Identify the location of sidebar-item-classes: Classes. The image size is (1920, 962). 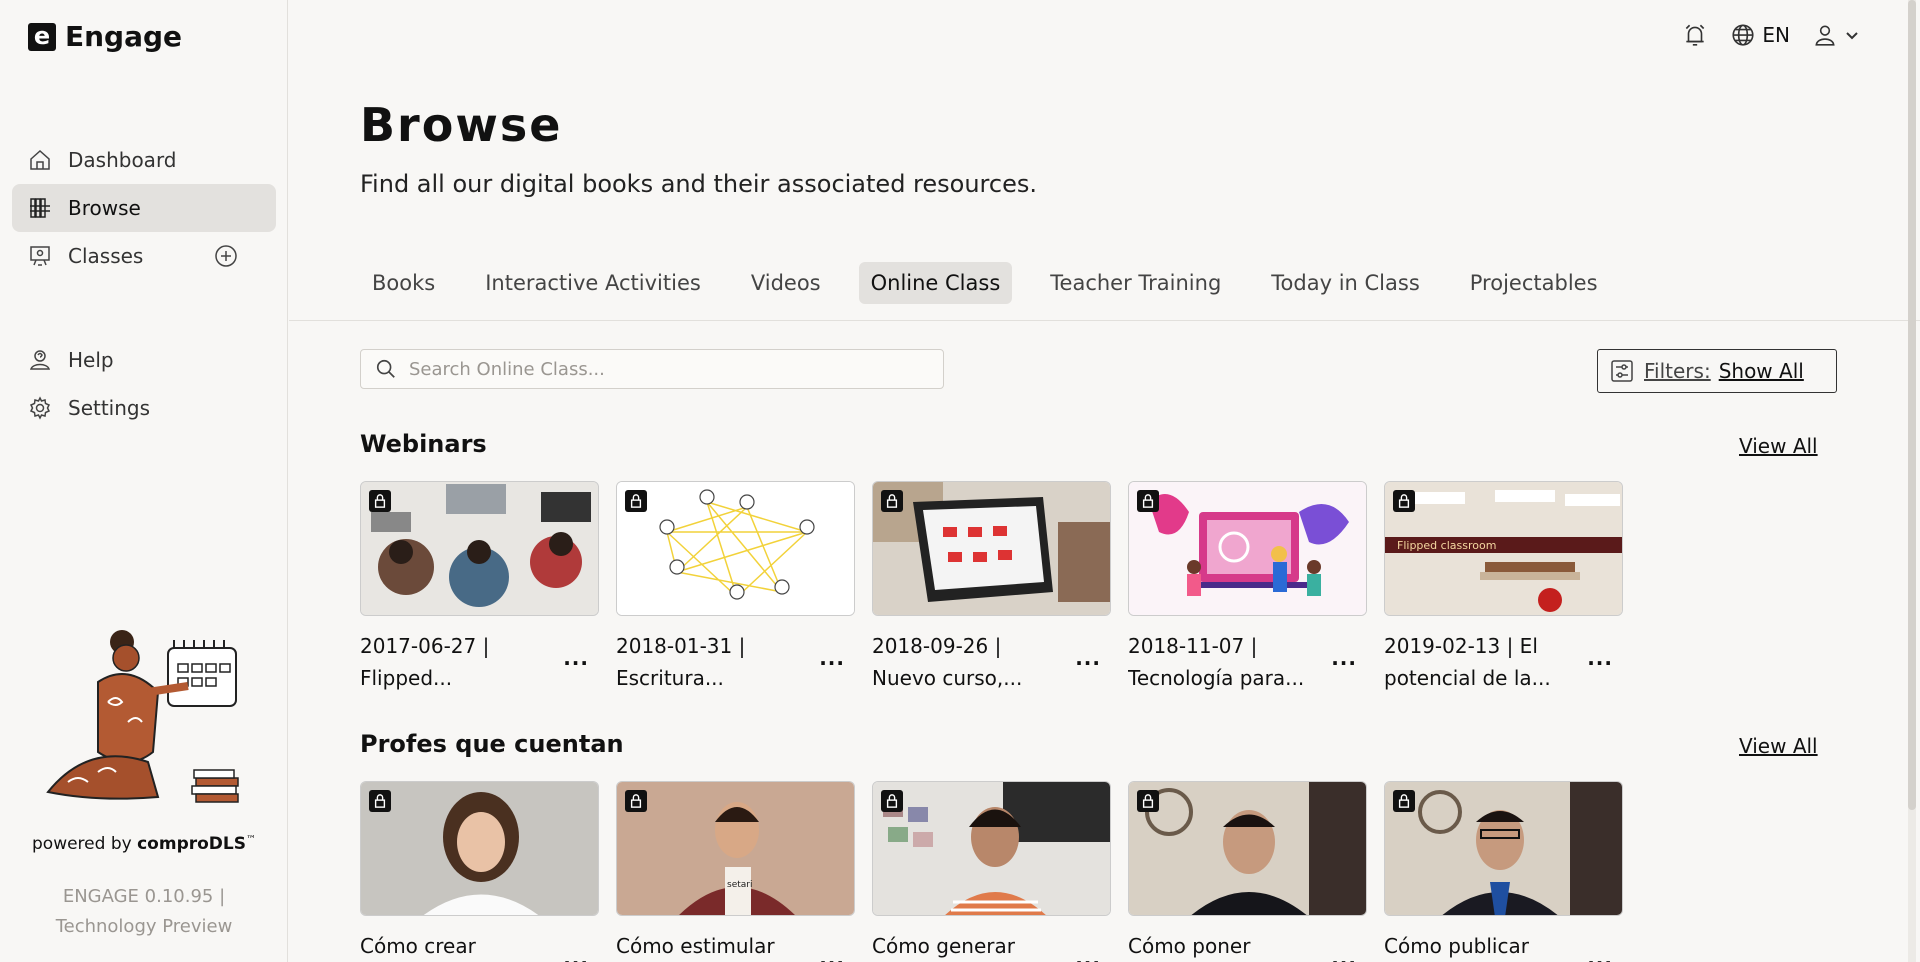
(144, 256).